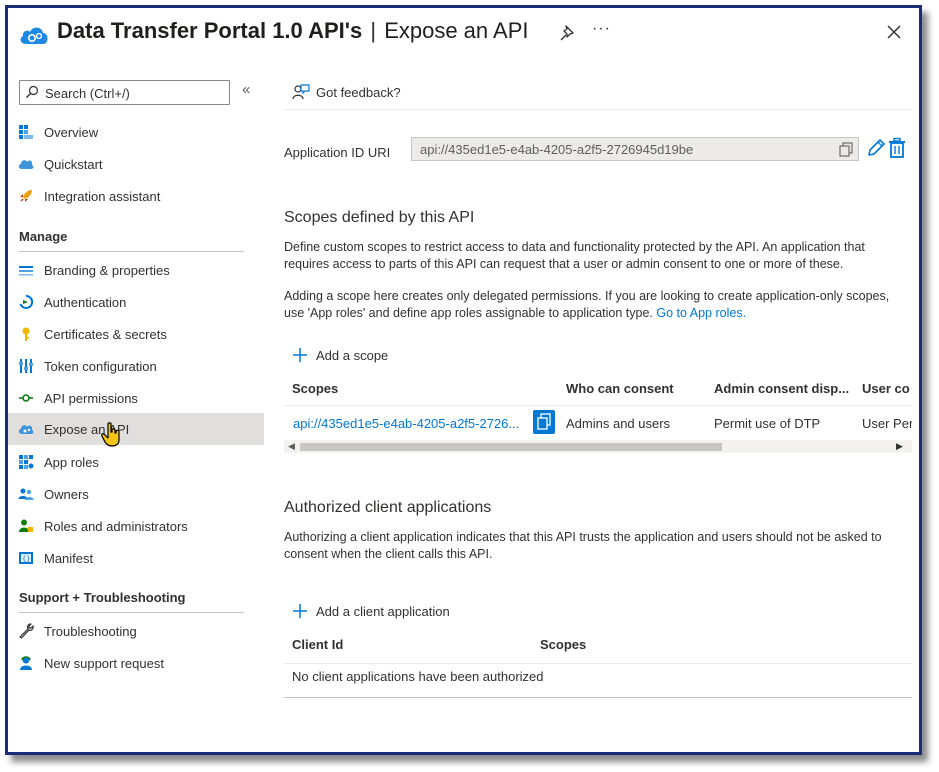 The width and height of the screenshot is (939, 772). I want to click on column-header-user-consent: User co, so click(886, 388).